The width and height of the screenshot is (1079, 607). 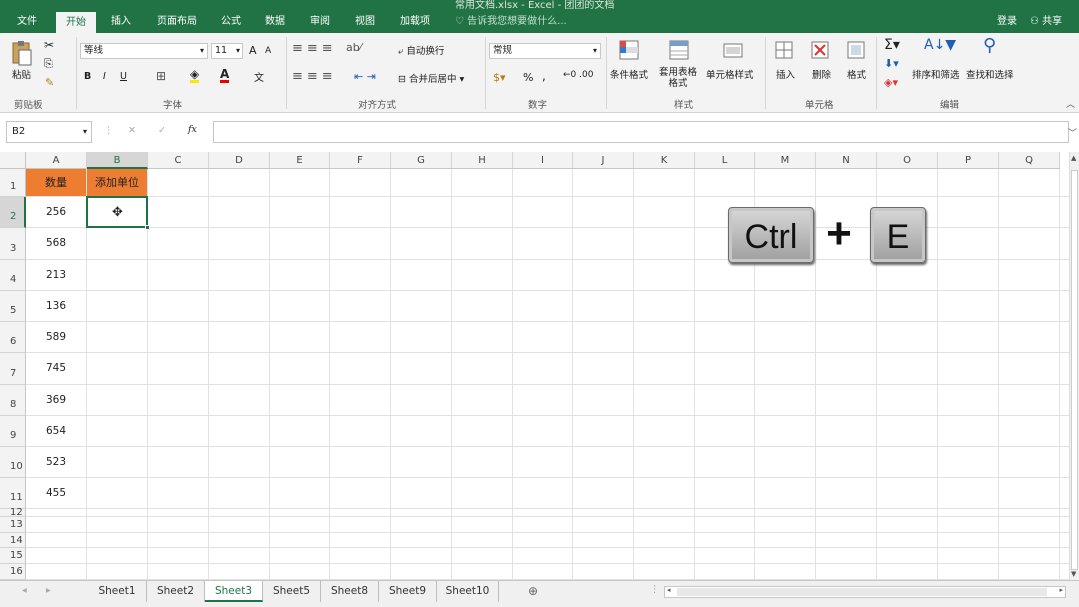 What do you see at coordinates (225, 75) in the screenshot?
I see `font-color-icon: A` at bounding box center [225, 75].